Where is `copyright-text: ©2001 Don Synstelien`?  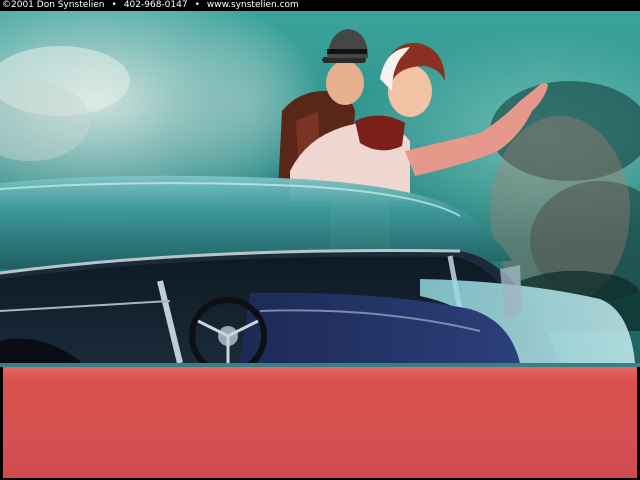
copyright-text: ©2001 Don Synstelien is located at coordinates (53, 5).